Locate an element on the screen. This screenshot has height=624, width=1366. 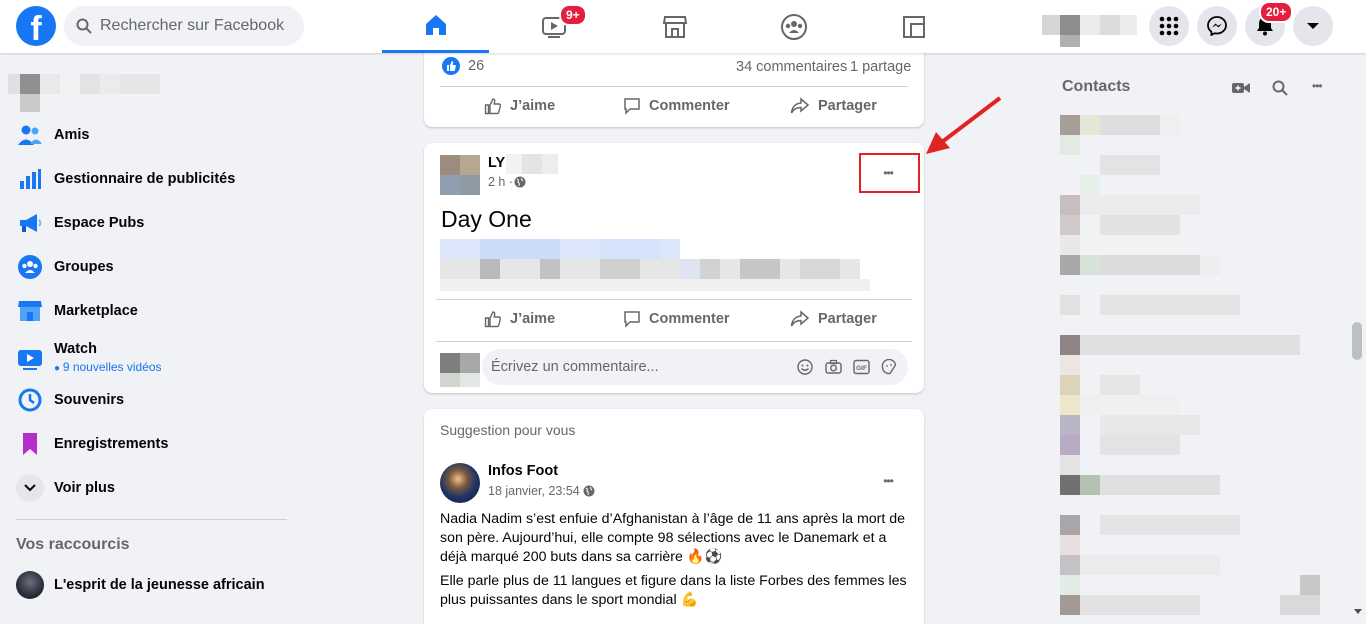
search-input: Rechercher sur Facebook is located at coordinates (184, 26).